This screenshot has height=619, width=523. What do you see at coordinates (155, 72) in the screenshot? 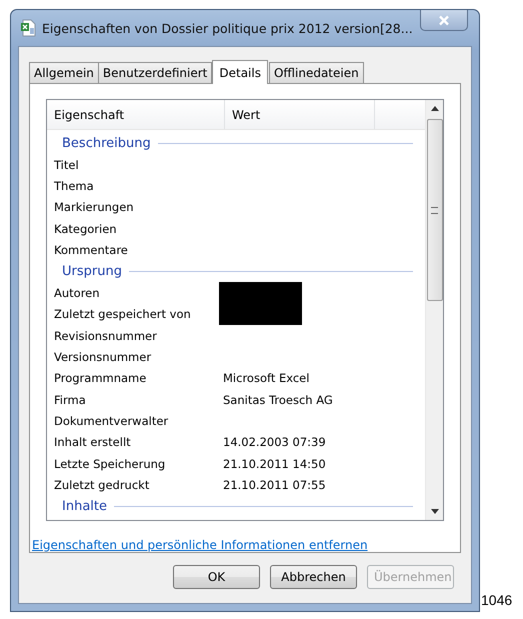
I see `tab: Benutzerdefiniert` at bounding box center [155, 72].